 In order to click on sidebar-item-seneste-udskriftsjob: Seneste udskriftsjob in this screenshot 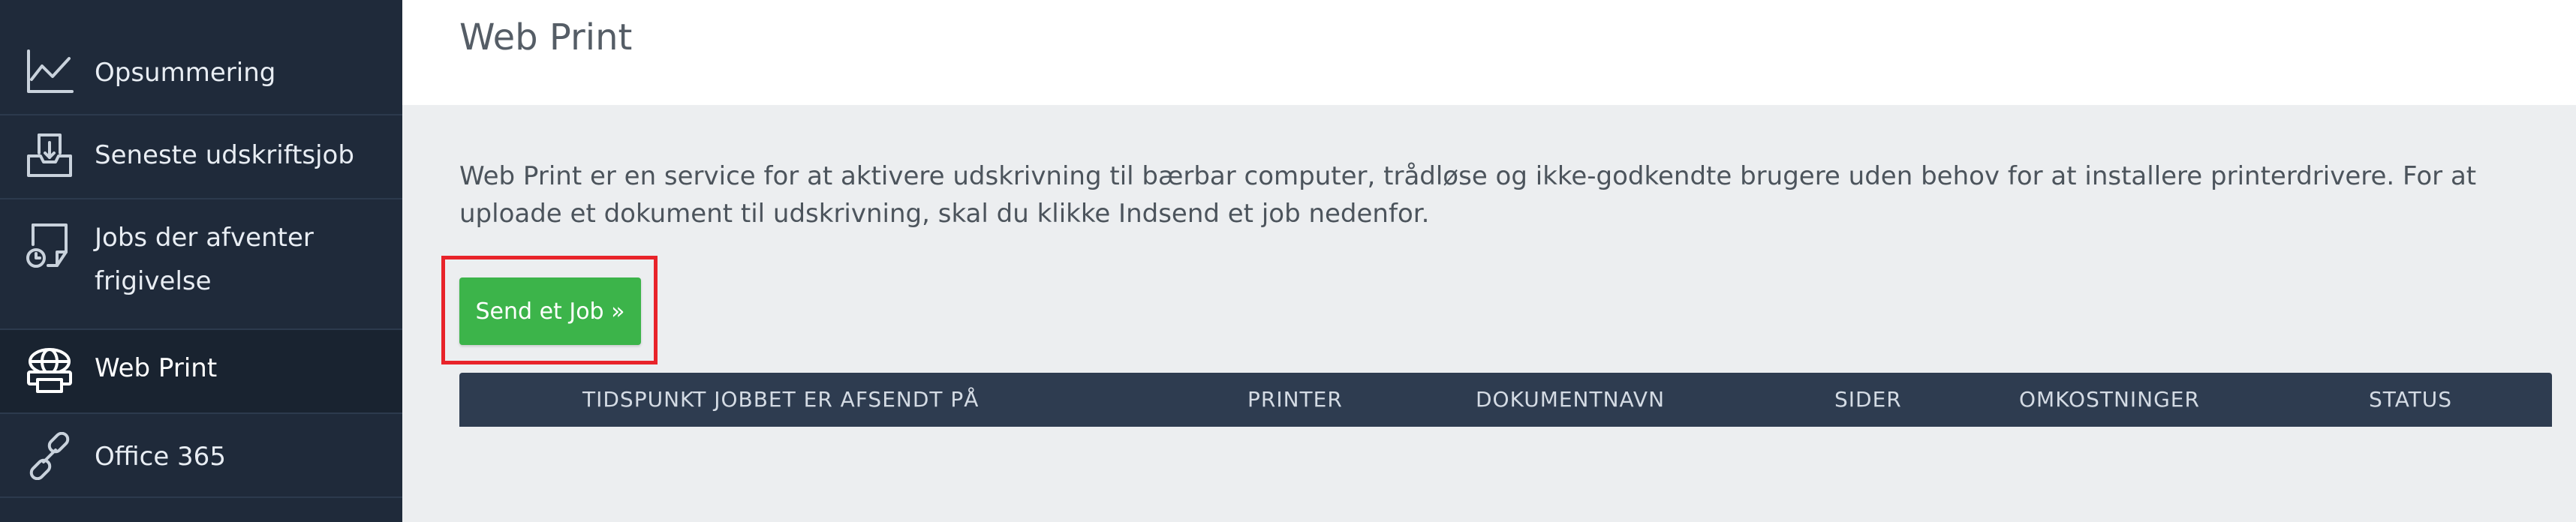, I will do `click(201, 158)`.